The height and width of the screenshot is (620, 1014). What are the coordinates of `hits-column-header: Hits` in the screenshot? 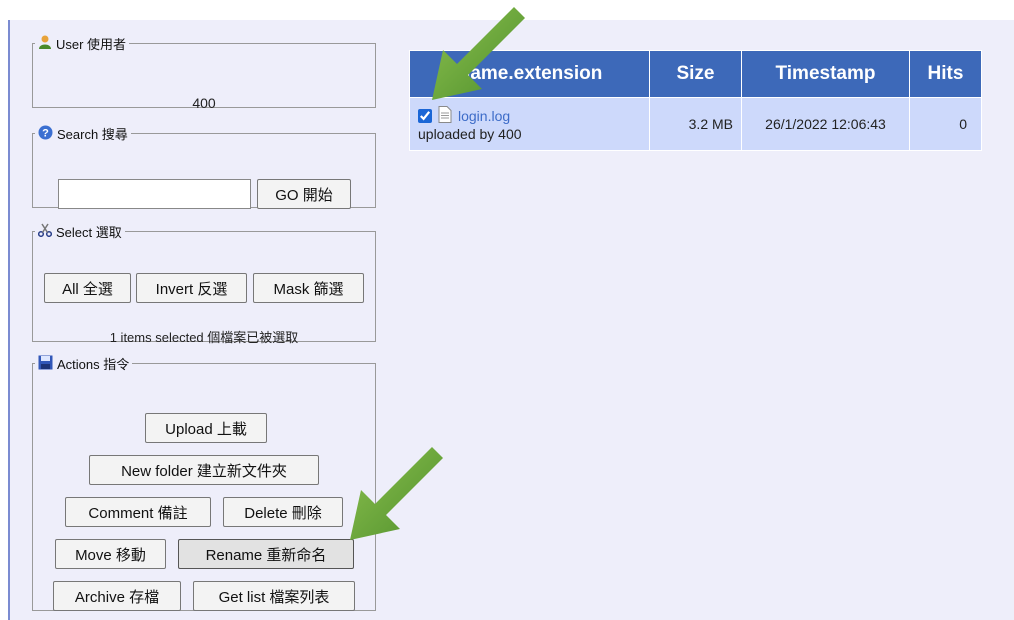 It's located at (945, 74).